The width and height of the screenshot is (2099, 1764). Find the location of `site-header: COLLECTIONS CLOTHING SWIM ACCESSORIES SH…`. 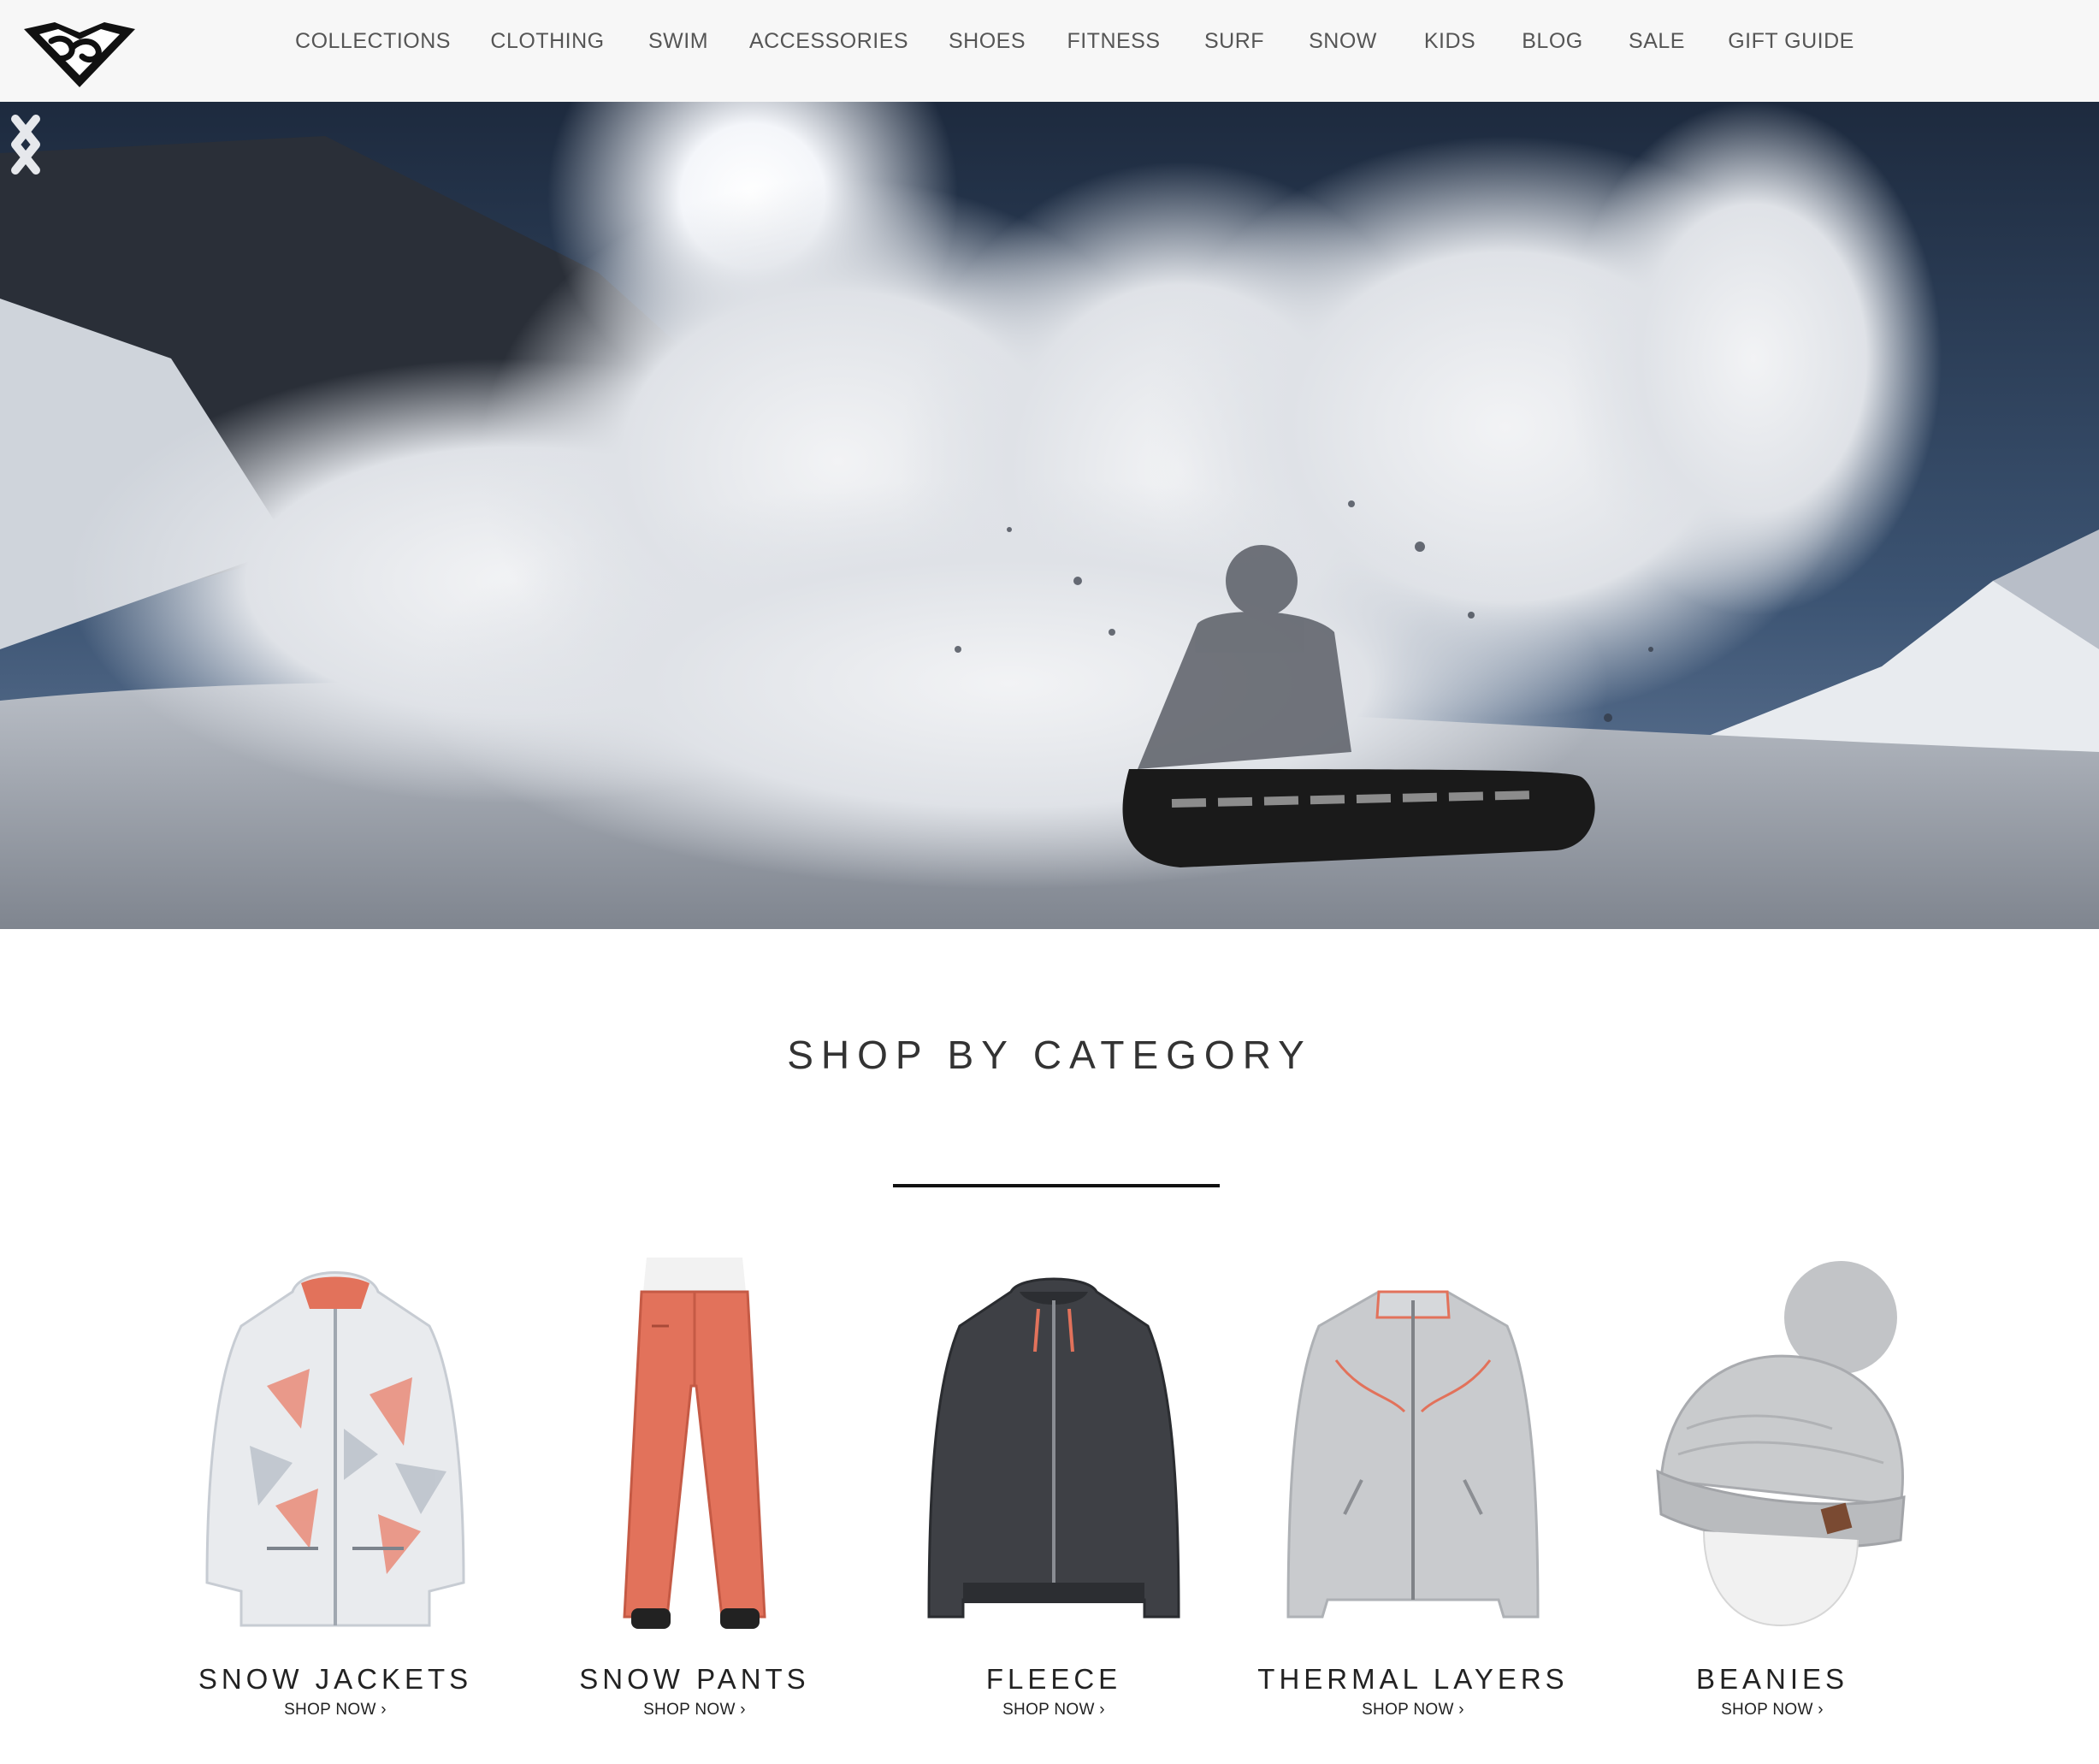

site-header: COLLECTIONS CLOTHING SWIM ACCESSORIES SH… is located at coordinates (1049, 51).